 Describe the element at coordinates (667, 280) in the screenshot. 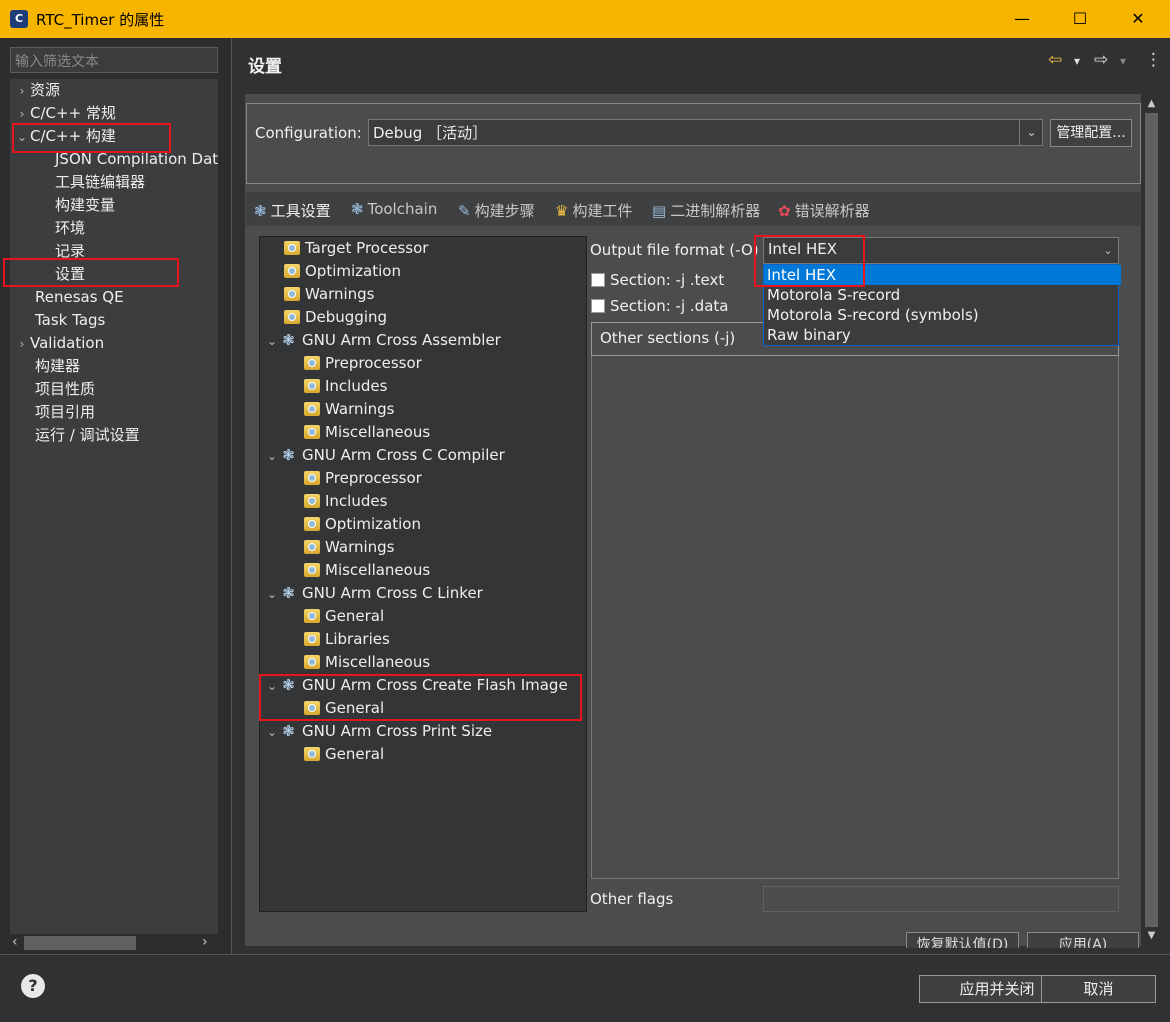

I see `section-text-label: Section: -j .text` at that location.